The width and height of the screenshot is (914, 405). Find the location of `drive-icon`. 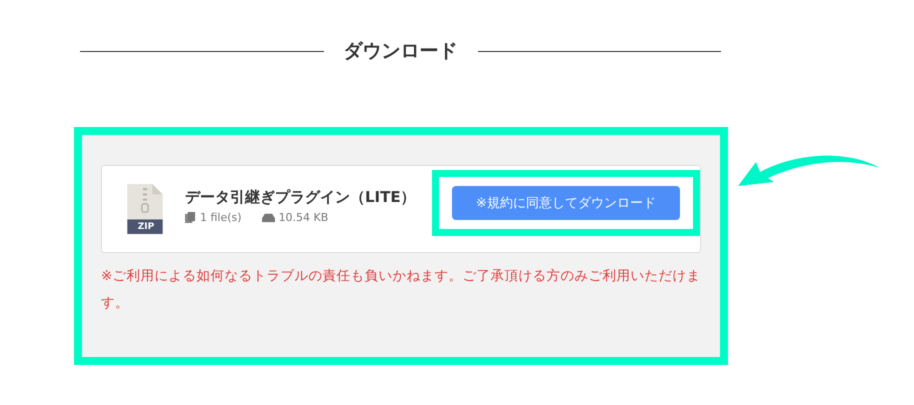

drive-icon is located at coordinates (268, 217).